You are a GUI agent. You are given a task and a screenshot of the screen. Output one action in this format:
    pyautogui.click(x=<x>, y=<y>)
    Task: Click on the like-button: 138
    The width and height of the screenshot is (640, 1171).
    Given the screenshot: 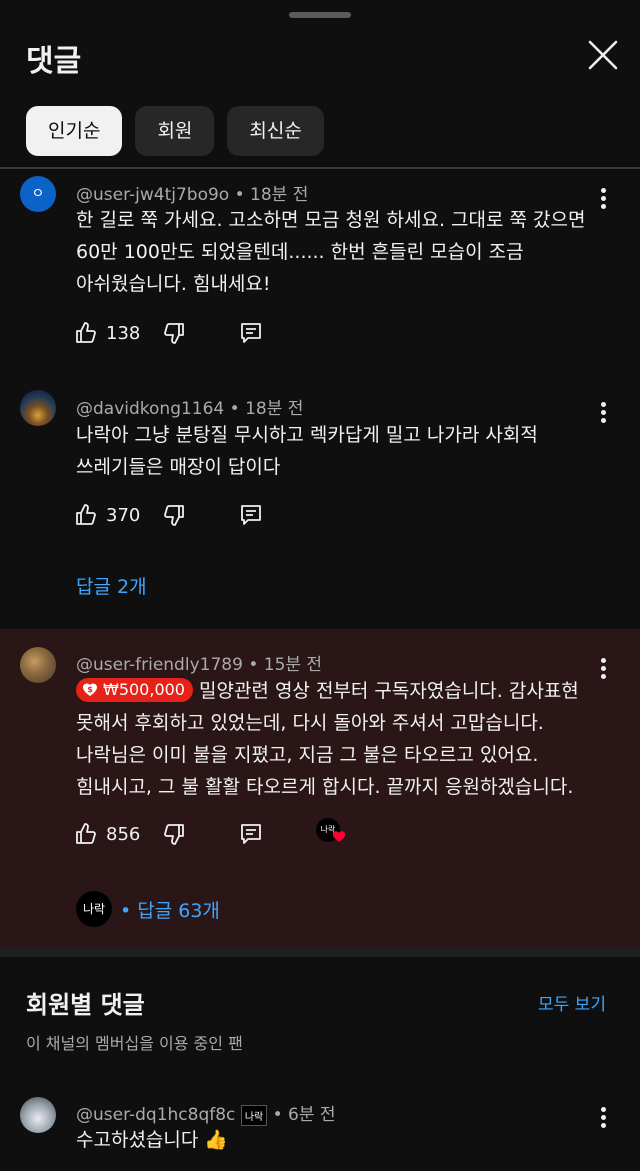 What is the action you would take?
    pyautogui.click(x=107, y=333)
    